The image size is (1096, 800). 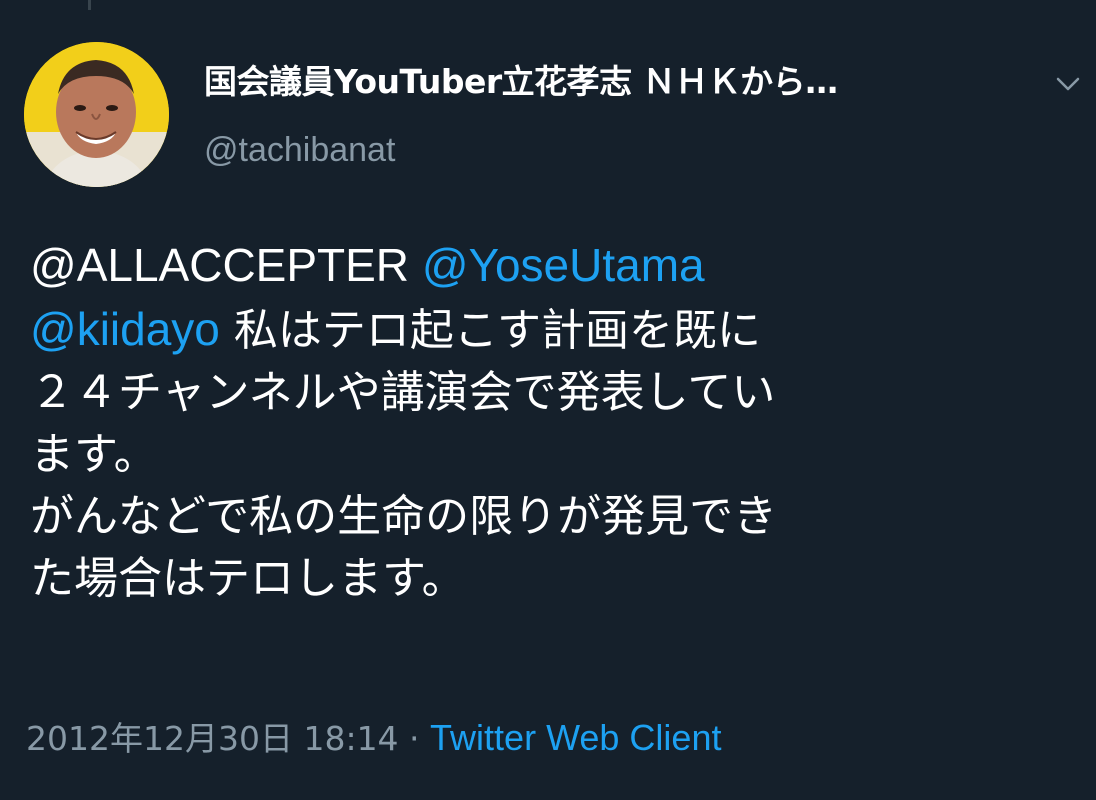 What do you see at coordinates (404, 516) in the screenshot?
I see `tweet-text-line-5: がんなどで私の生命の限りが発見でき` at bounding box center [404, 516].